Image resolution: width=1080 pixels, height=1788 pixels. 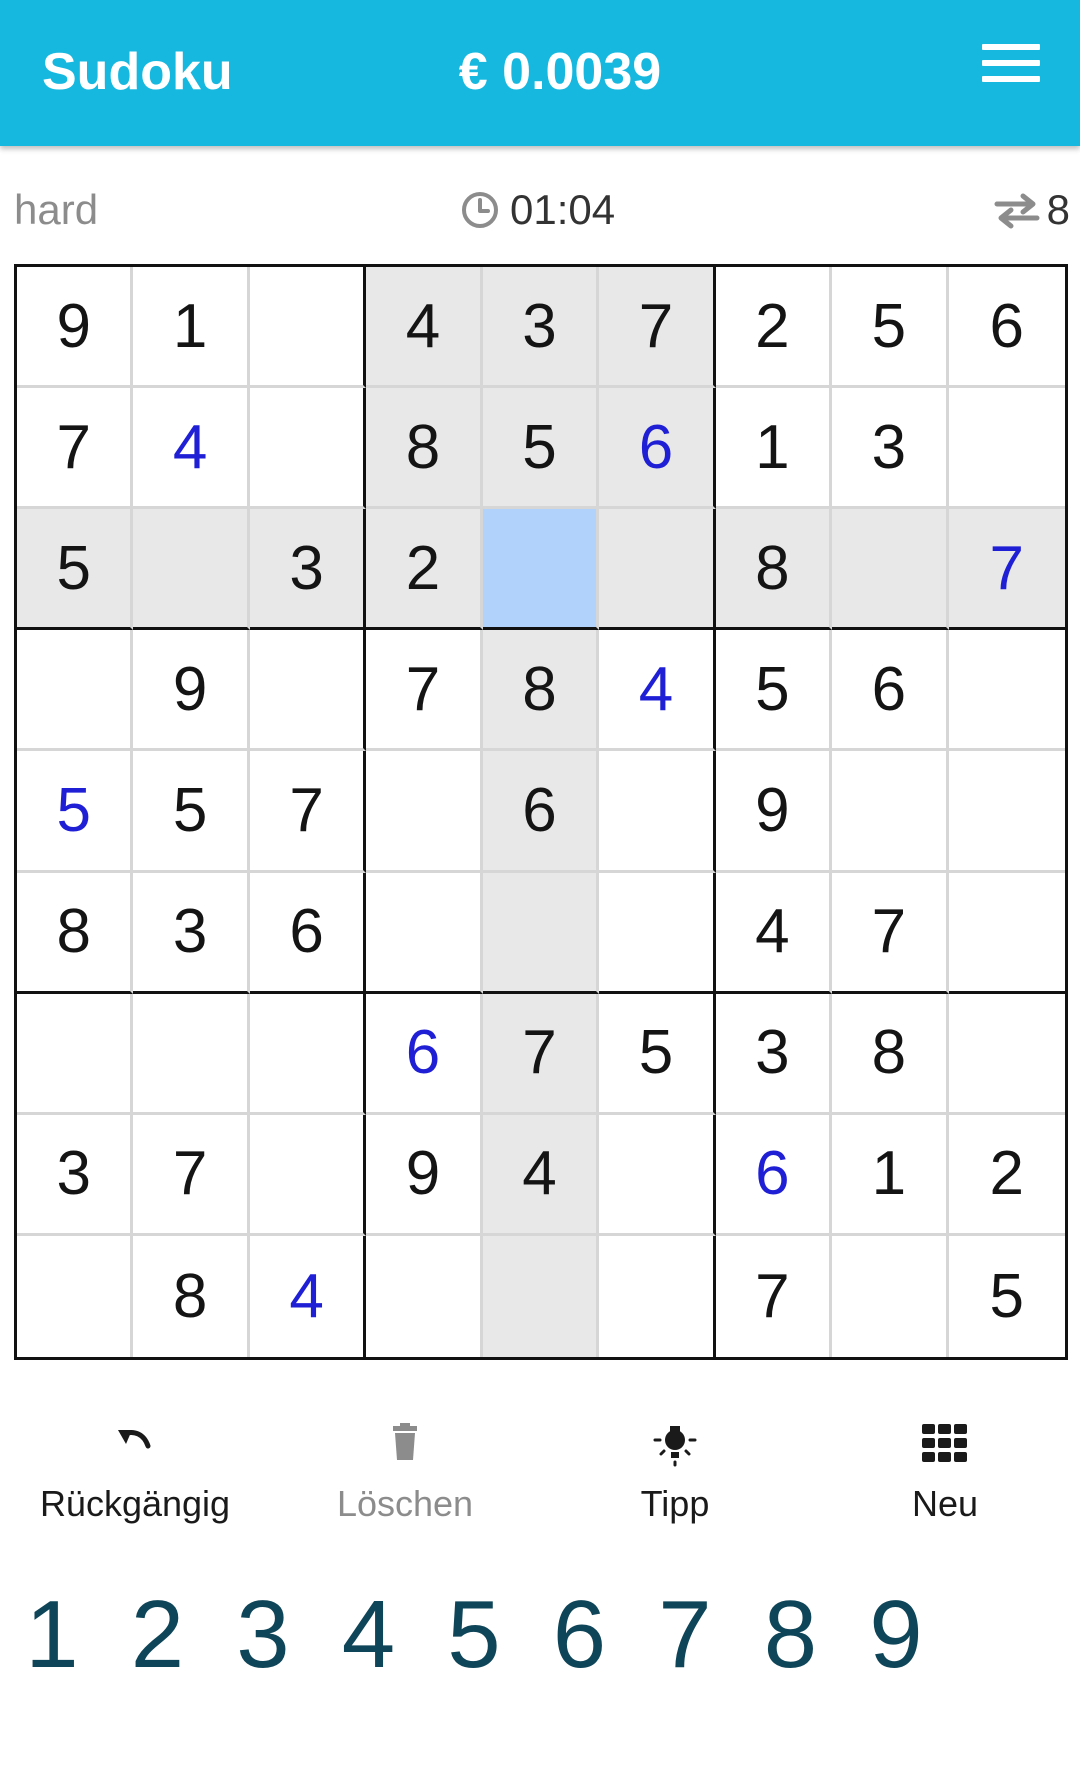 I want to click on sudoku-cell-r7c1, so click(x=75, y=1054).